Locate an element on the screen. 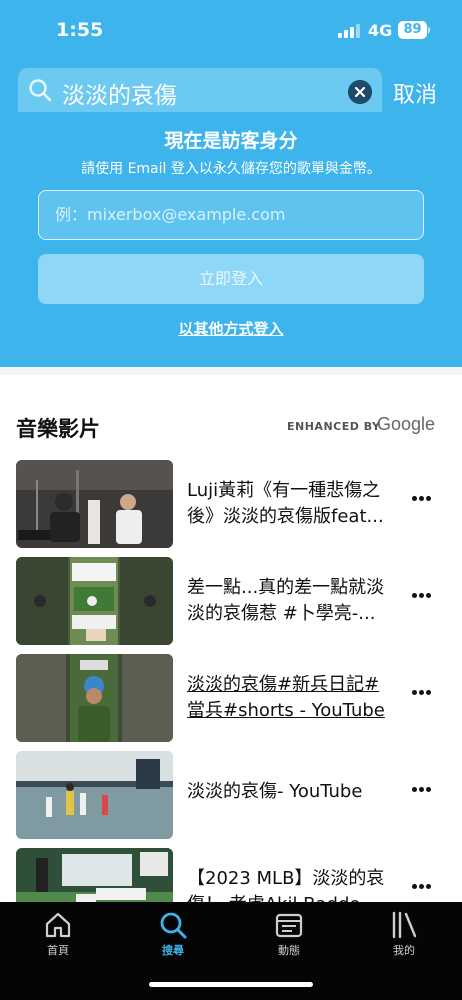 The height and width of the screenshot is (1000, 462). nav-search: 搜尋 is located at coordinates (173, 934).